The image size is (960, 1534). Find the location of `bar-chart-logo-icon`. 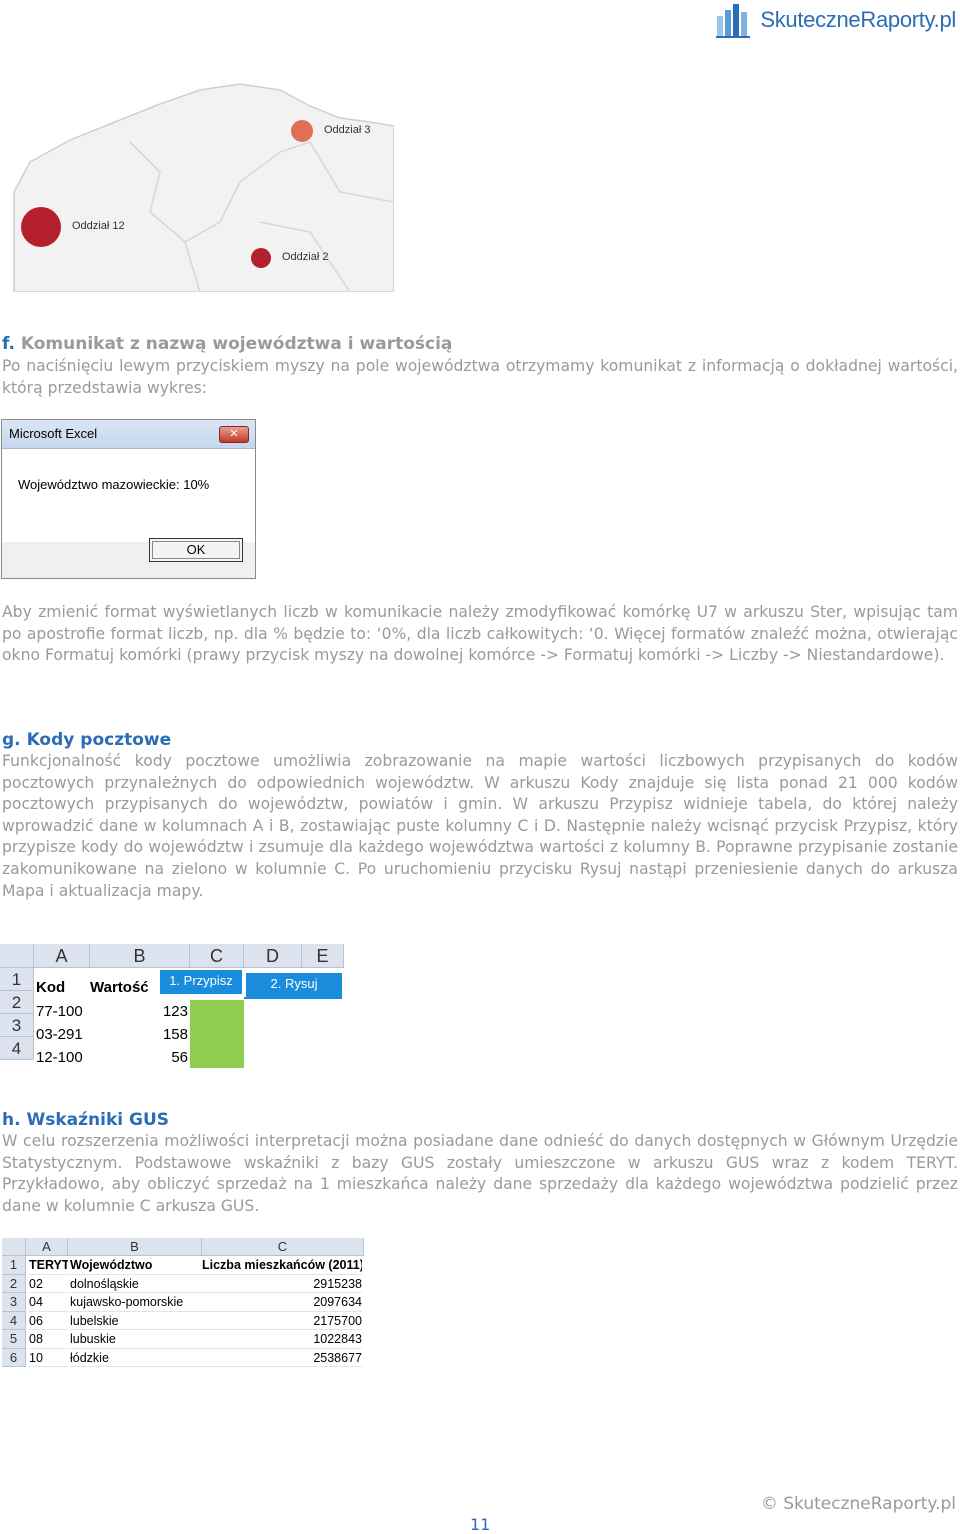

bar-chart-logo-icon is located at coordinates (733, 21).